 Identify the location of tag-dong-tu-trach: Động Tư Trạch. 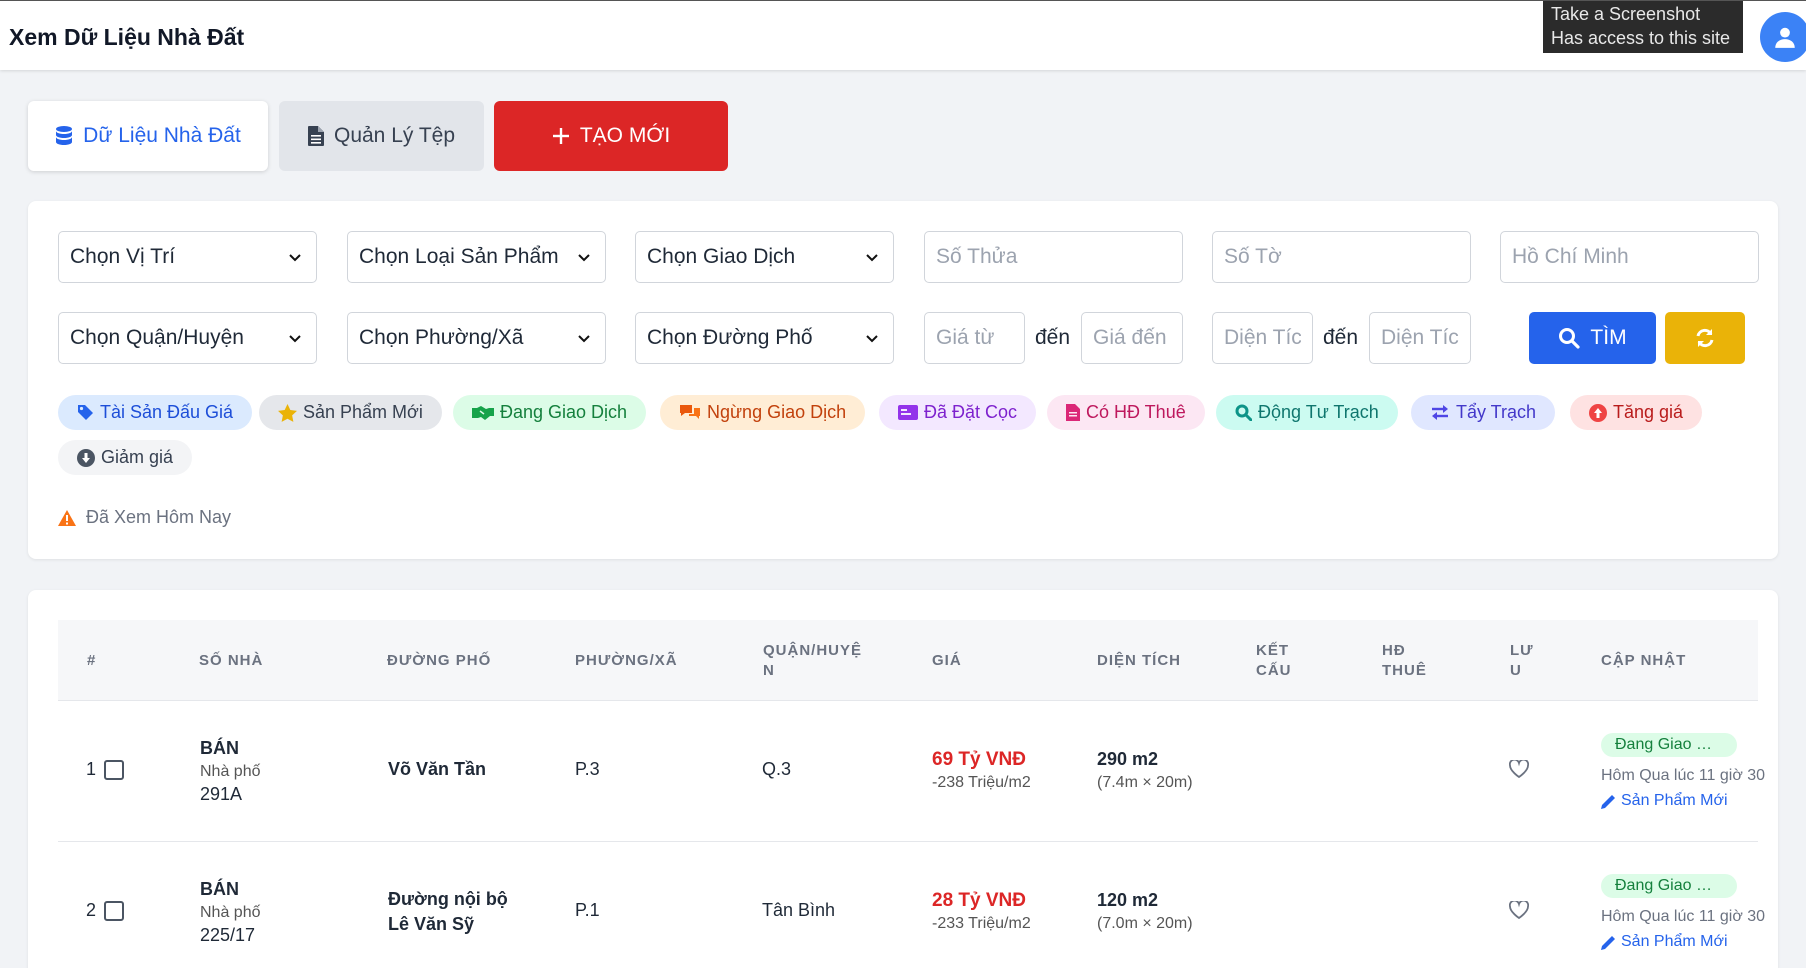
(1307, 412).